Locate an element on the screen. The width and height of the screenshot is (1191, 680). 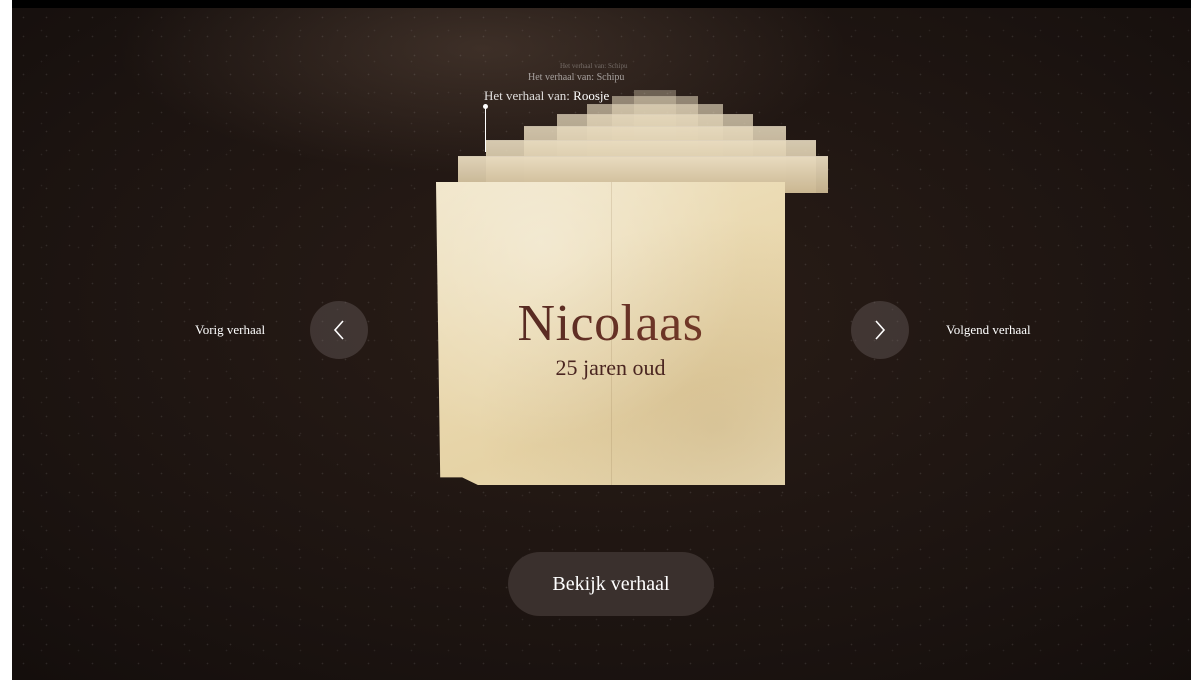
previous-story-label: Vorig verhaal is located at coordinates (230, 330).